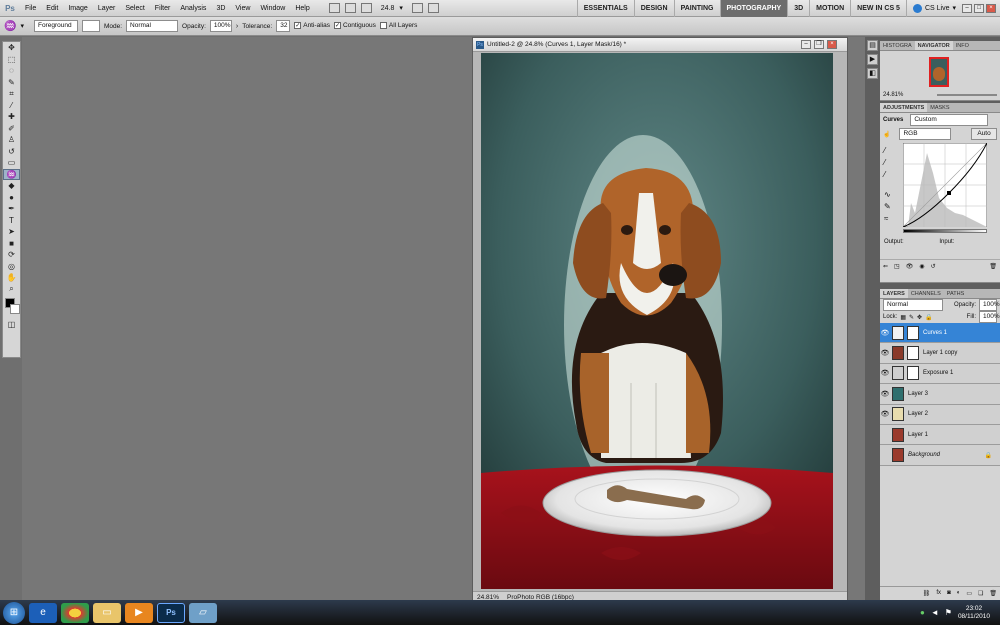 The image size is (1000, 625). I want to click on cs-live-button: CS Live ▾, so click(933, 8).